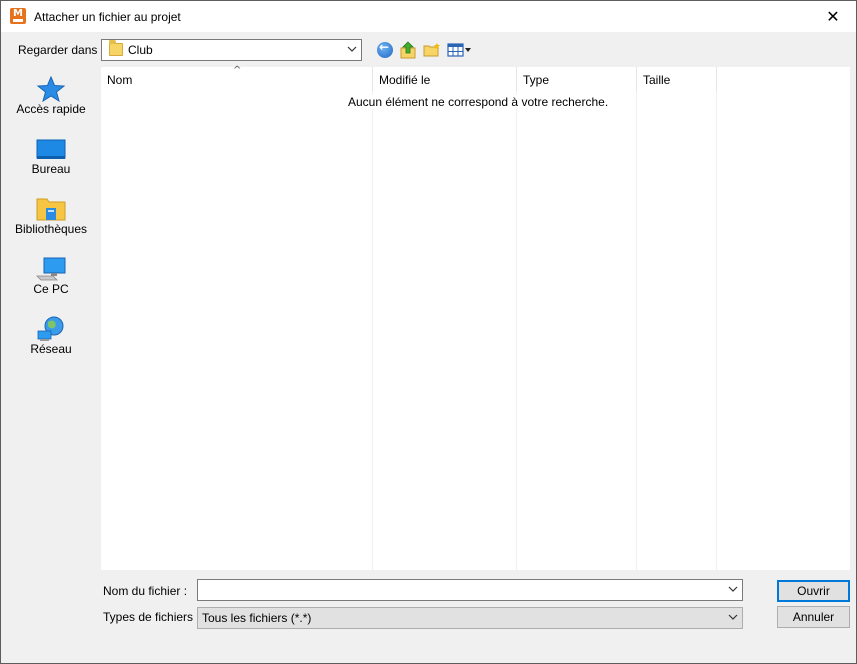 The height and width of the screenshot is (664, 857). I want to click on filename-label: Nom du fichier :, so click(145, 591).